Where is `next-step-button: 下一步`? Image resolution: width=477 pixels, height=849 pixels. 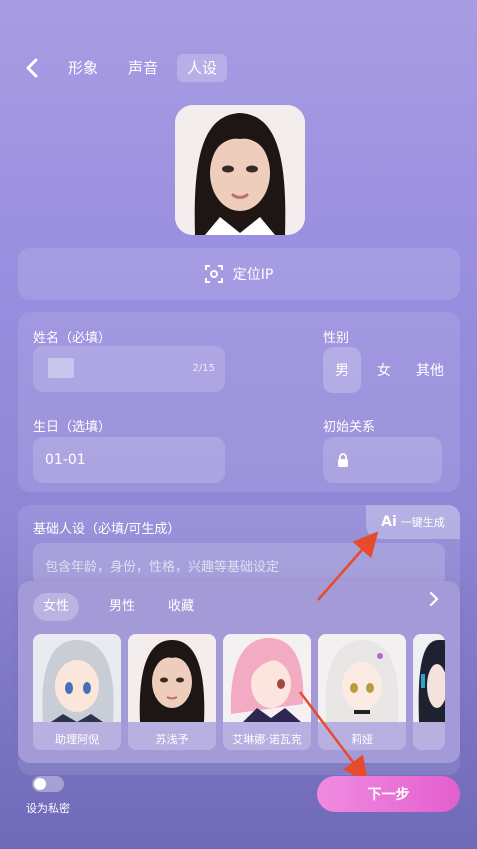
next-step-button: 下一步 is located at coordinates (388, 794).